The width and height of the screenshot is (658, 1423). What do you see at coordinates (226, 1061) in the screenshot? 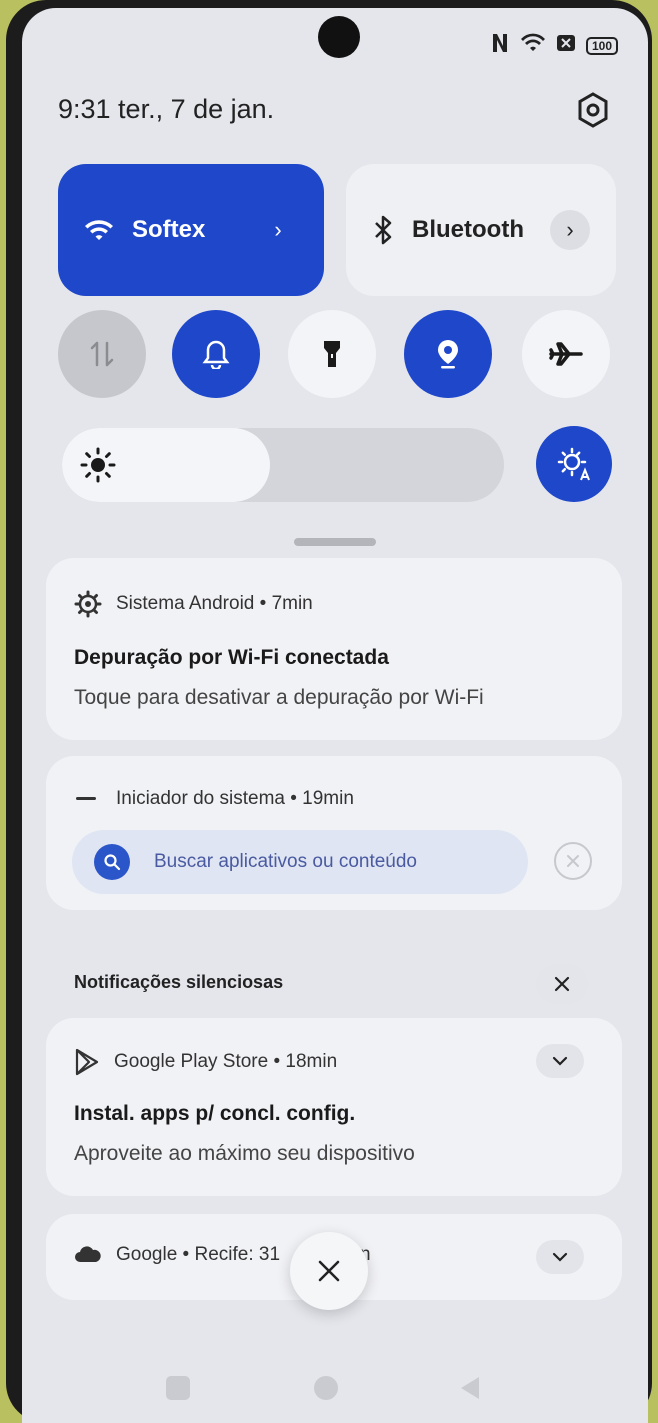
I see `notification-app-name: Google Play Store • 18min` at bounding box center [226, 1061].